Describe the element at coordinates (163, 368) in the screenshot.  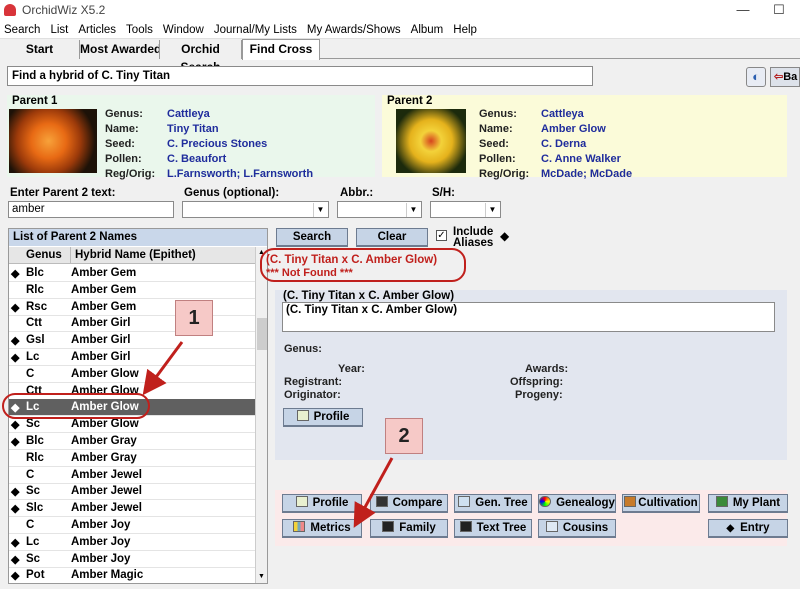
I see `arrow-1-line` at that location.